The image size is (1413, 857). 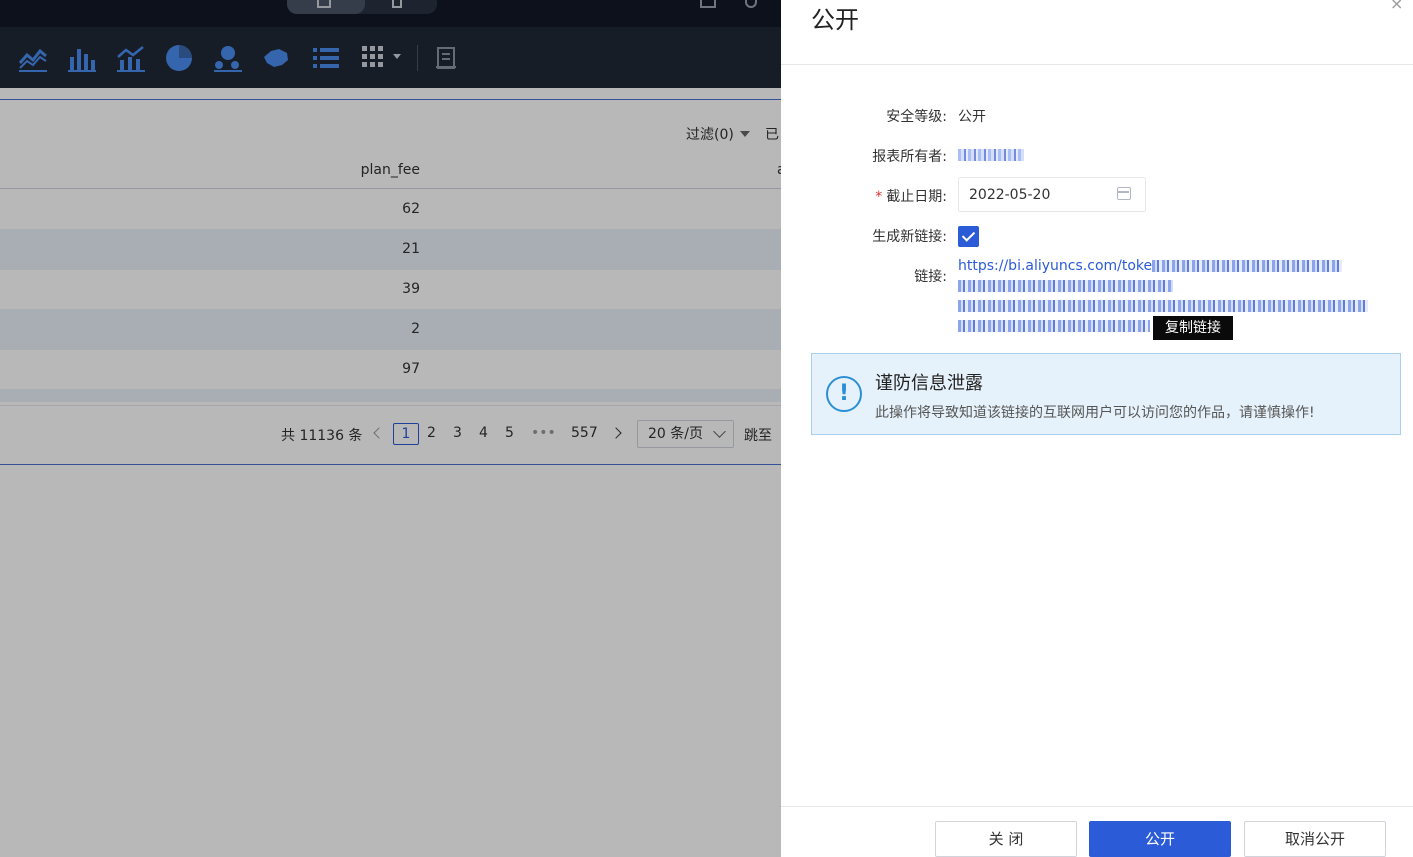 What do you see at coordinates (33, 58) in the screenshot?
I see `line-chart-icon` at bounding box center [33, 58].